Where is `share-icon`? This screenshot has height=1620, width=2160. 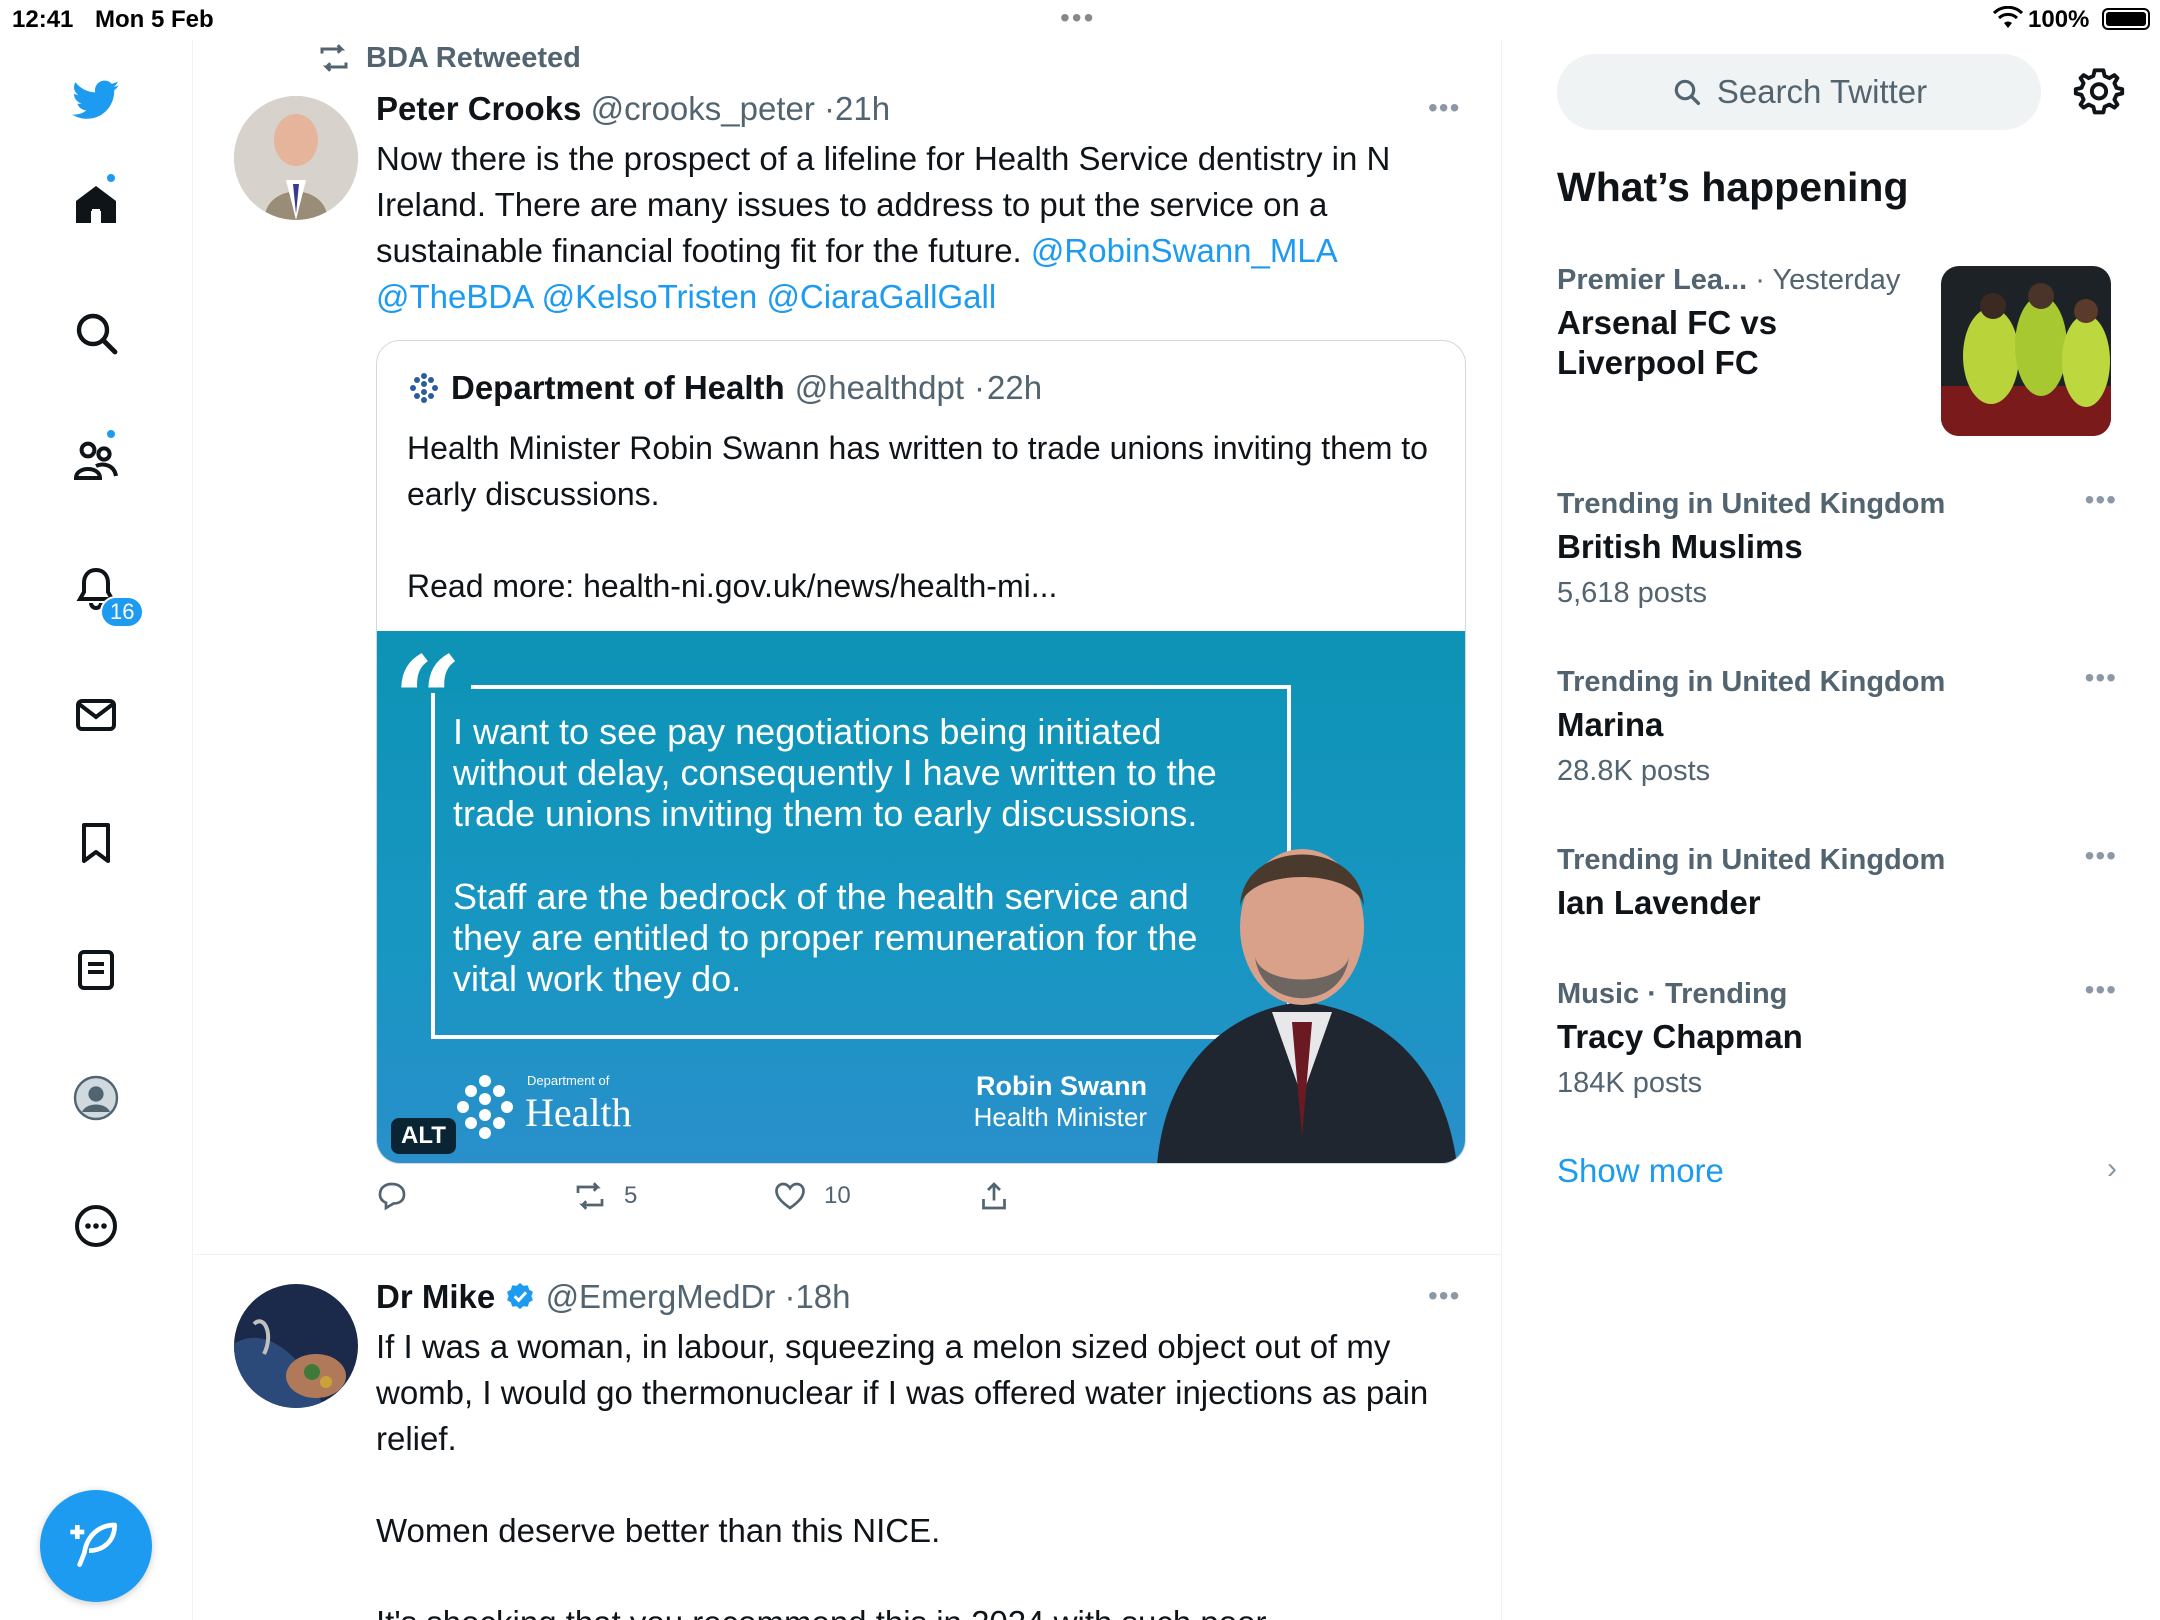 share-icon is located at coordinates (994, 1196).